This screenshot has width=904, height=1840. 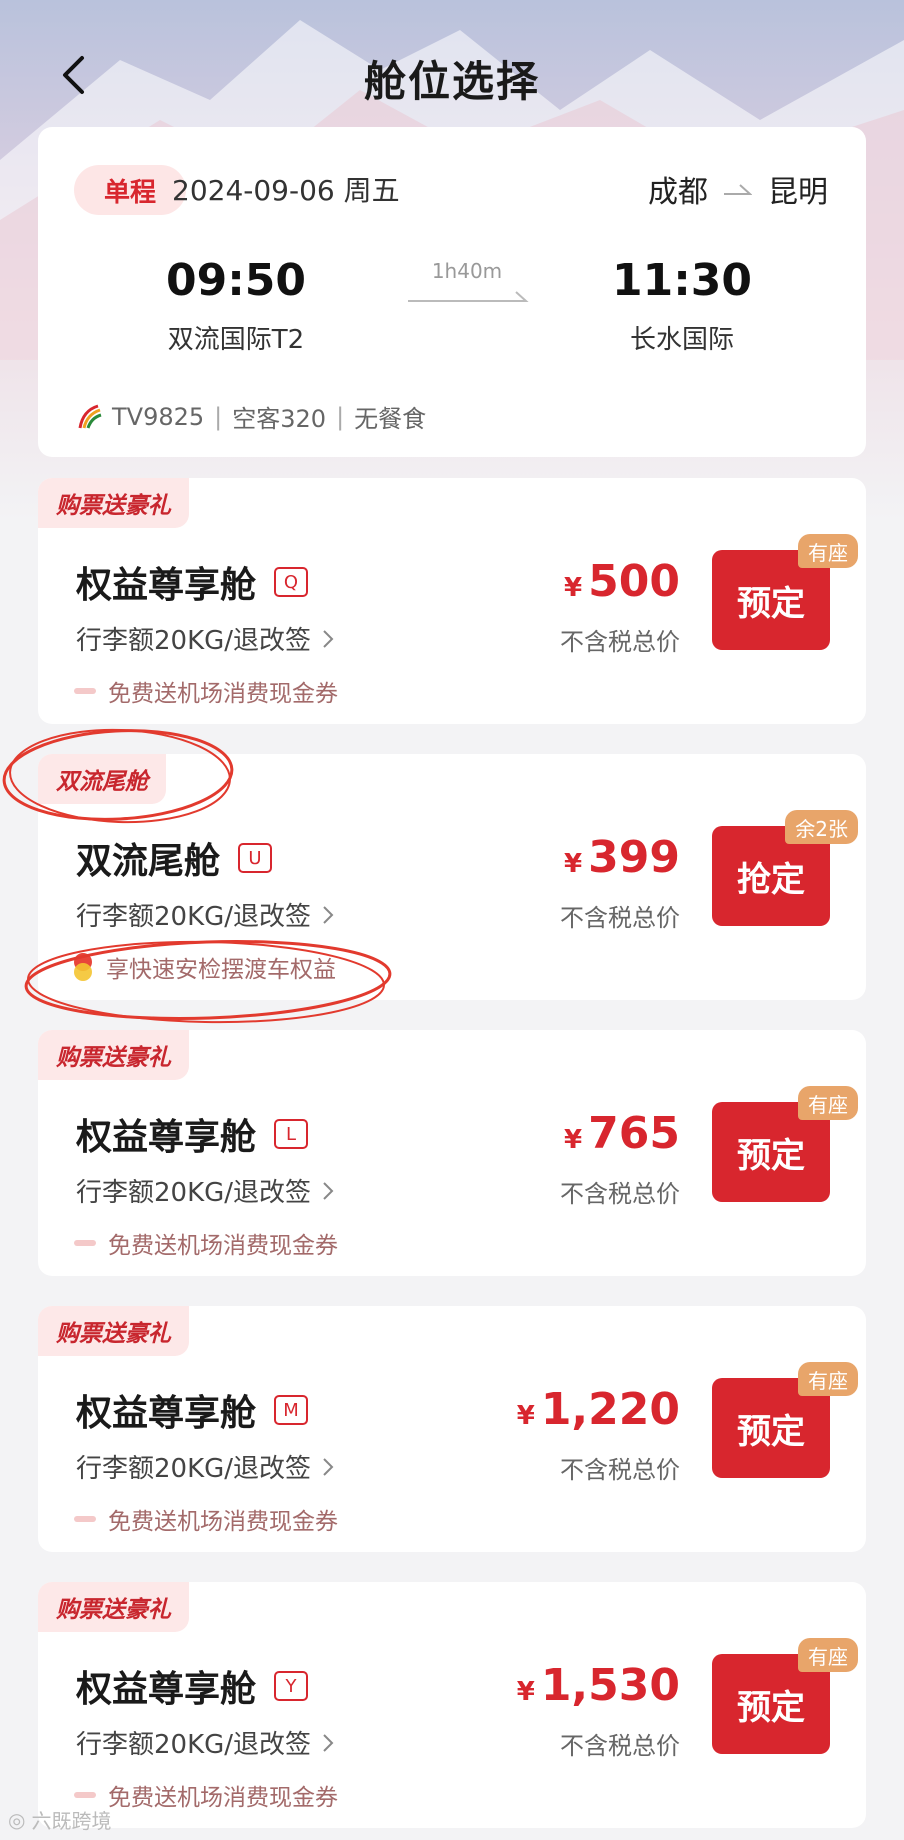 What do you see at coordinates (148, 861) in the screenshot?
I see `cabin-name-label: 双流尾舱` at bounding box center [148, 861].